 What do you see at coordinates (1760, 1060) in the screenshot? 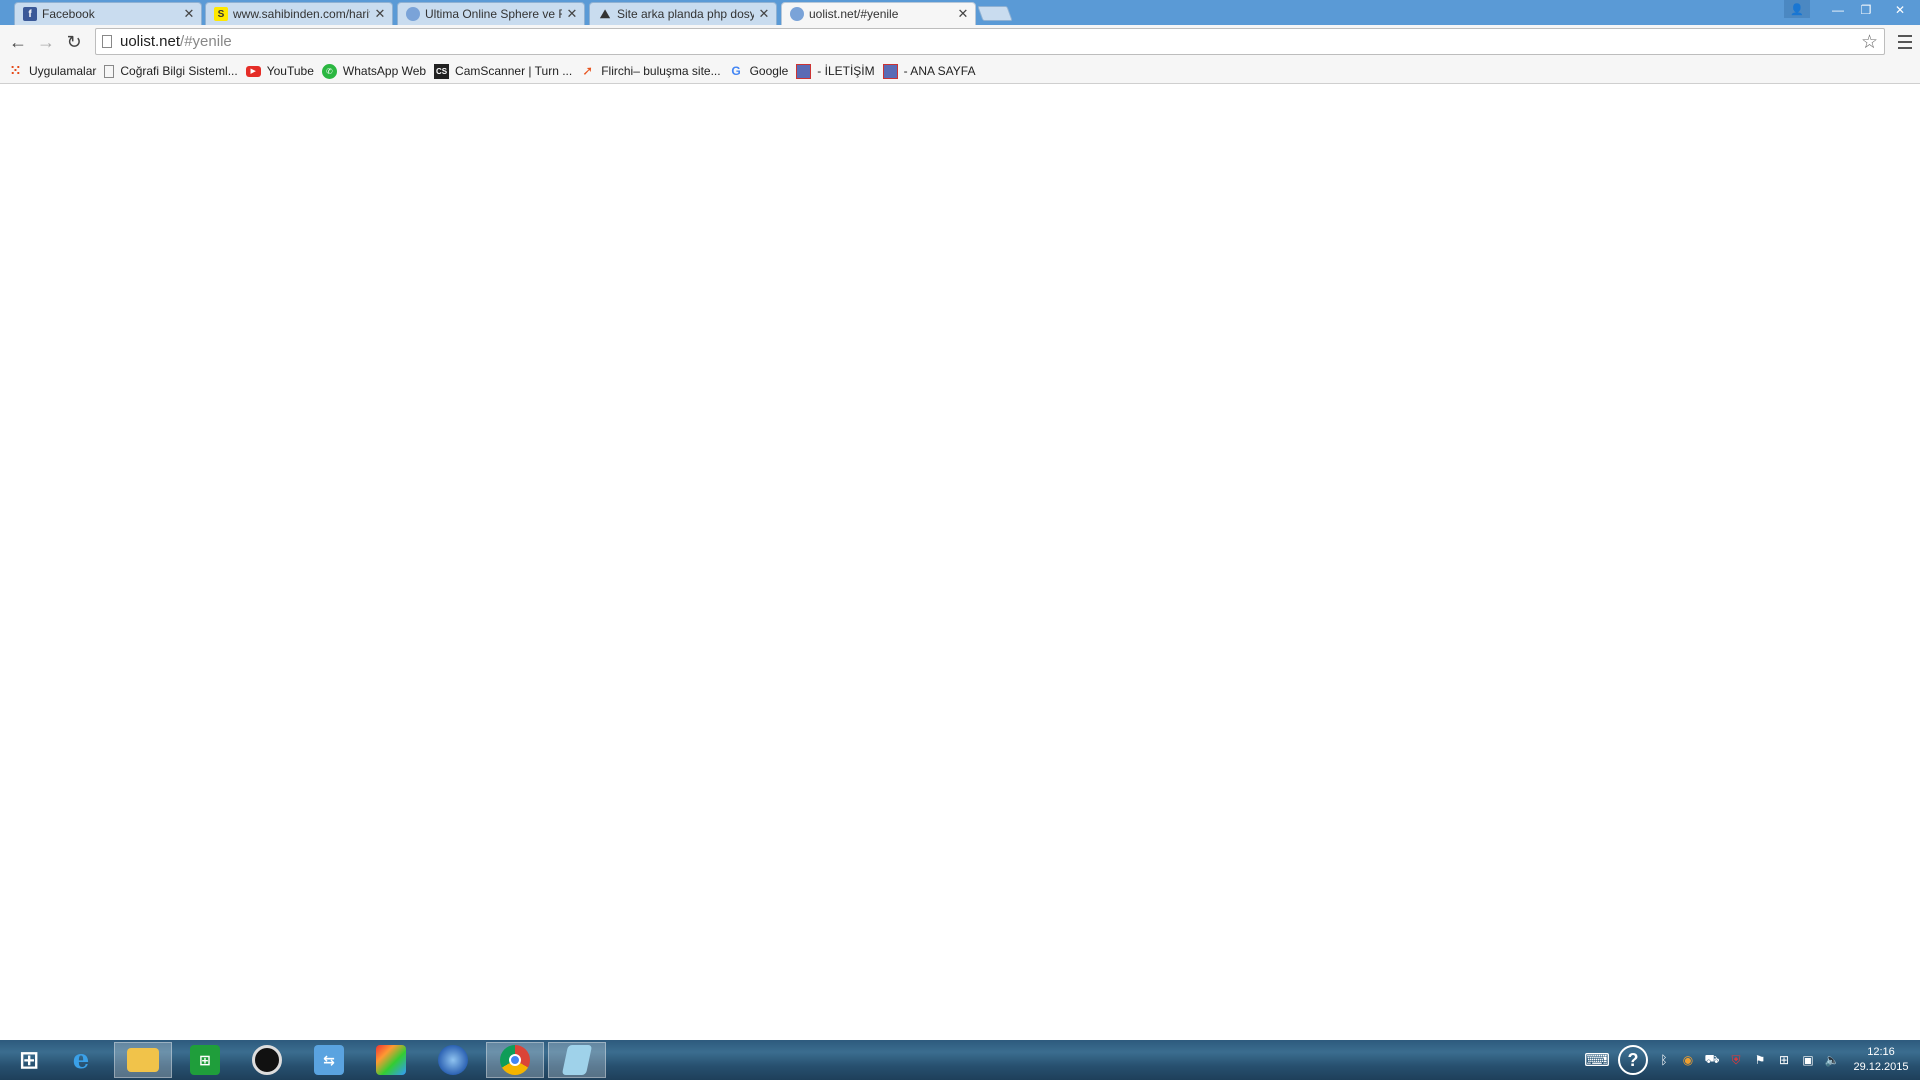
I see `action-center-flag-icon: ⚑` at bounding box center [1760, 1060].